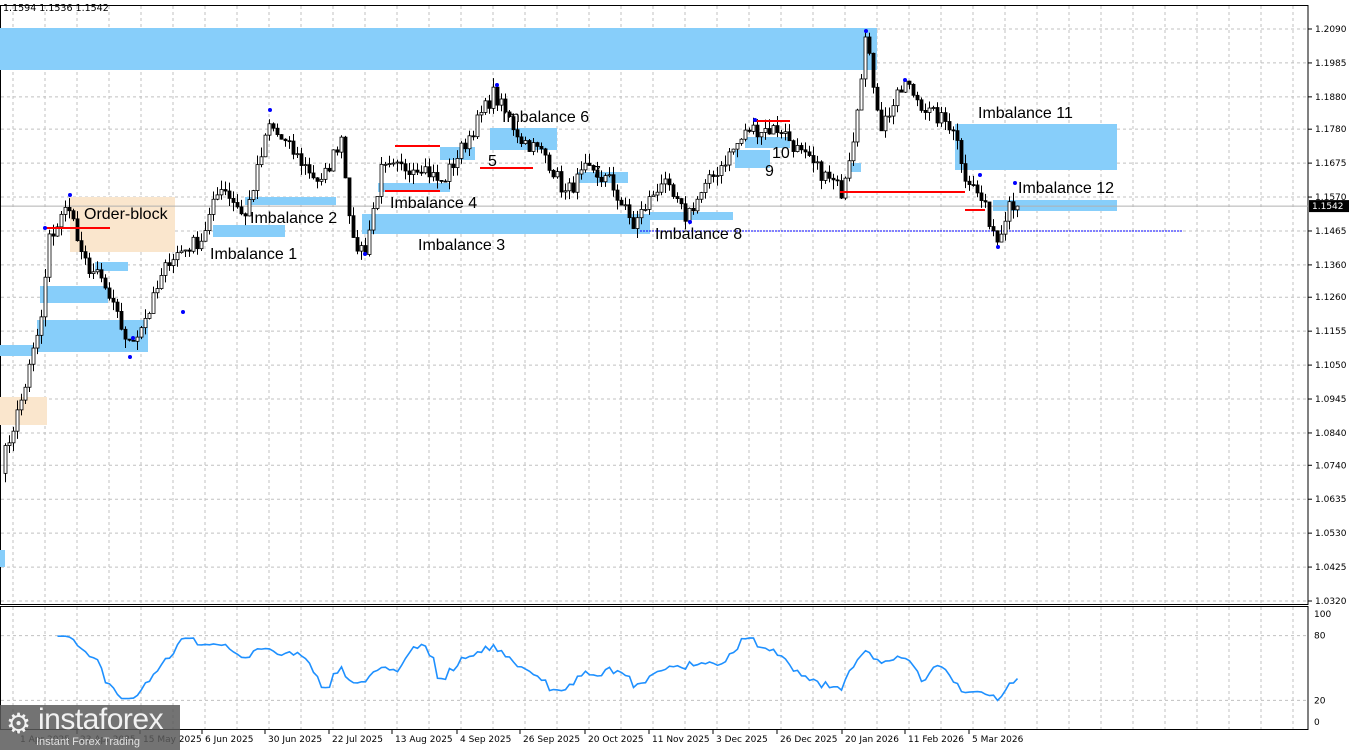 This screenshot has height=750, width=1350. Describe the element at coordinates (1331, 466) in the screenshot. I see `price-axis-label: 1.0740` at that location.